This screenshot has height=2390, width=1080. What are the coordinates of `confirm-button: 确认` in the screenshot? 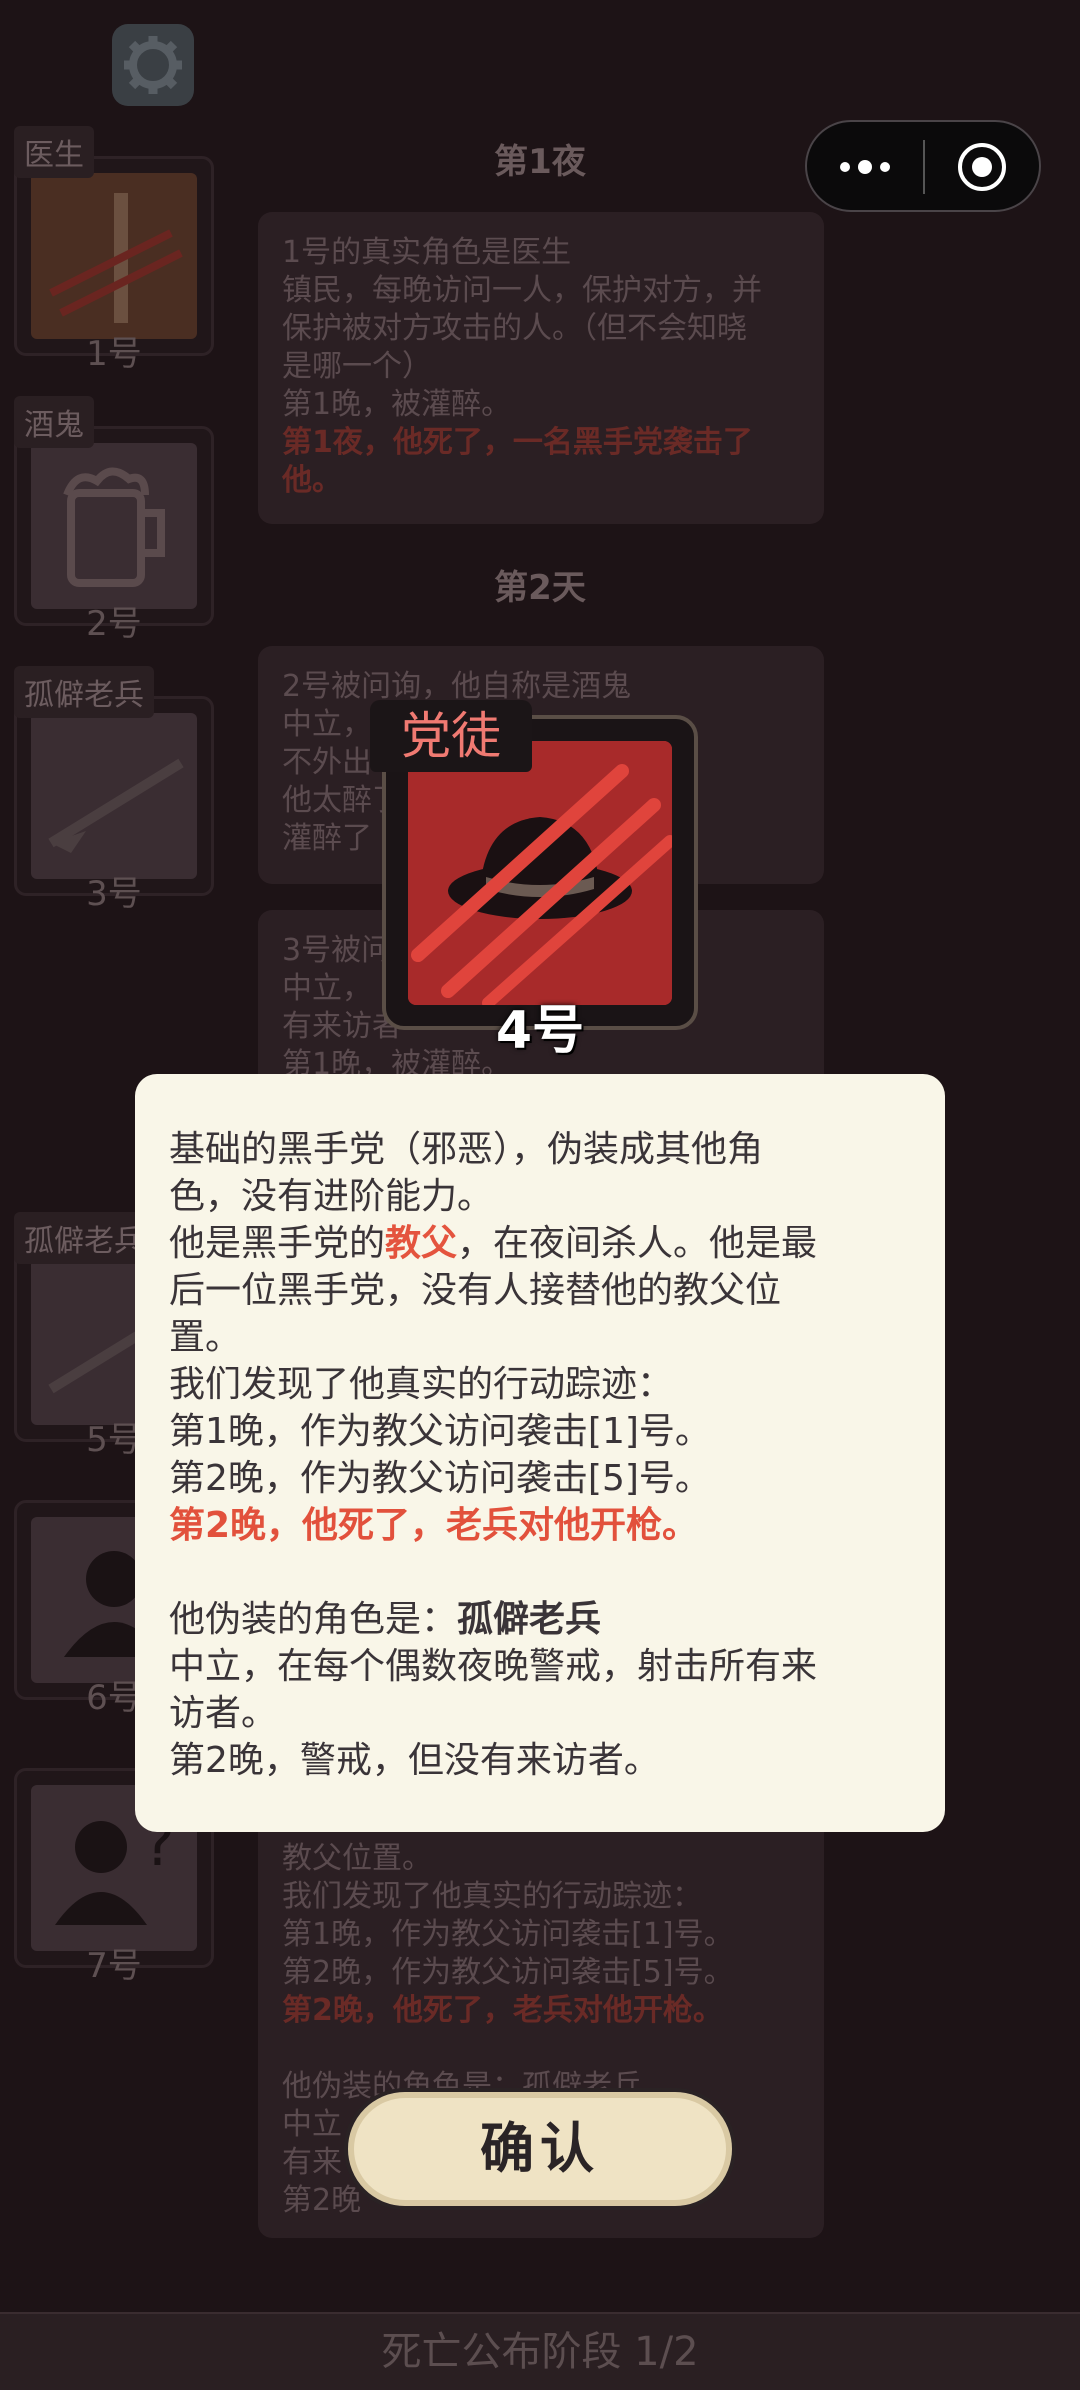 It's located at (540, 2149).